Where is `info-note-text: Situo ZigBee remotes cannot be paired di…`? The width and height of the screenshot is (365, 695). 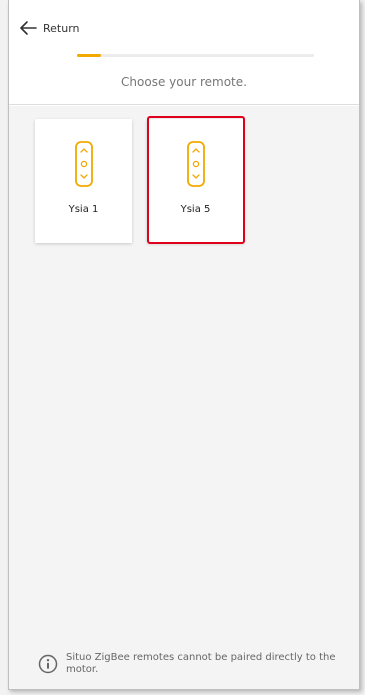 info-note-text: Situo ZigBee remotes cannot be paired di… is located at coordinates (201, 663).